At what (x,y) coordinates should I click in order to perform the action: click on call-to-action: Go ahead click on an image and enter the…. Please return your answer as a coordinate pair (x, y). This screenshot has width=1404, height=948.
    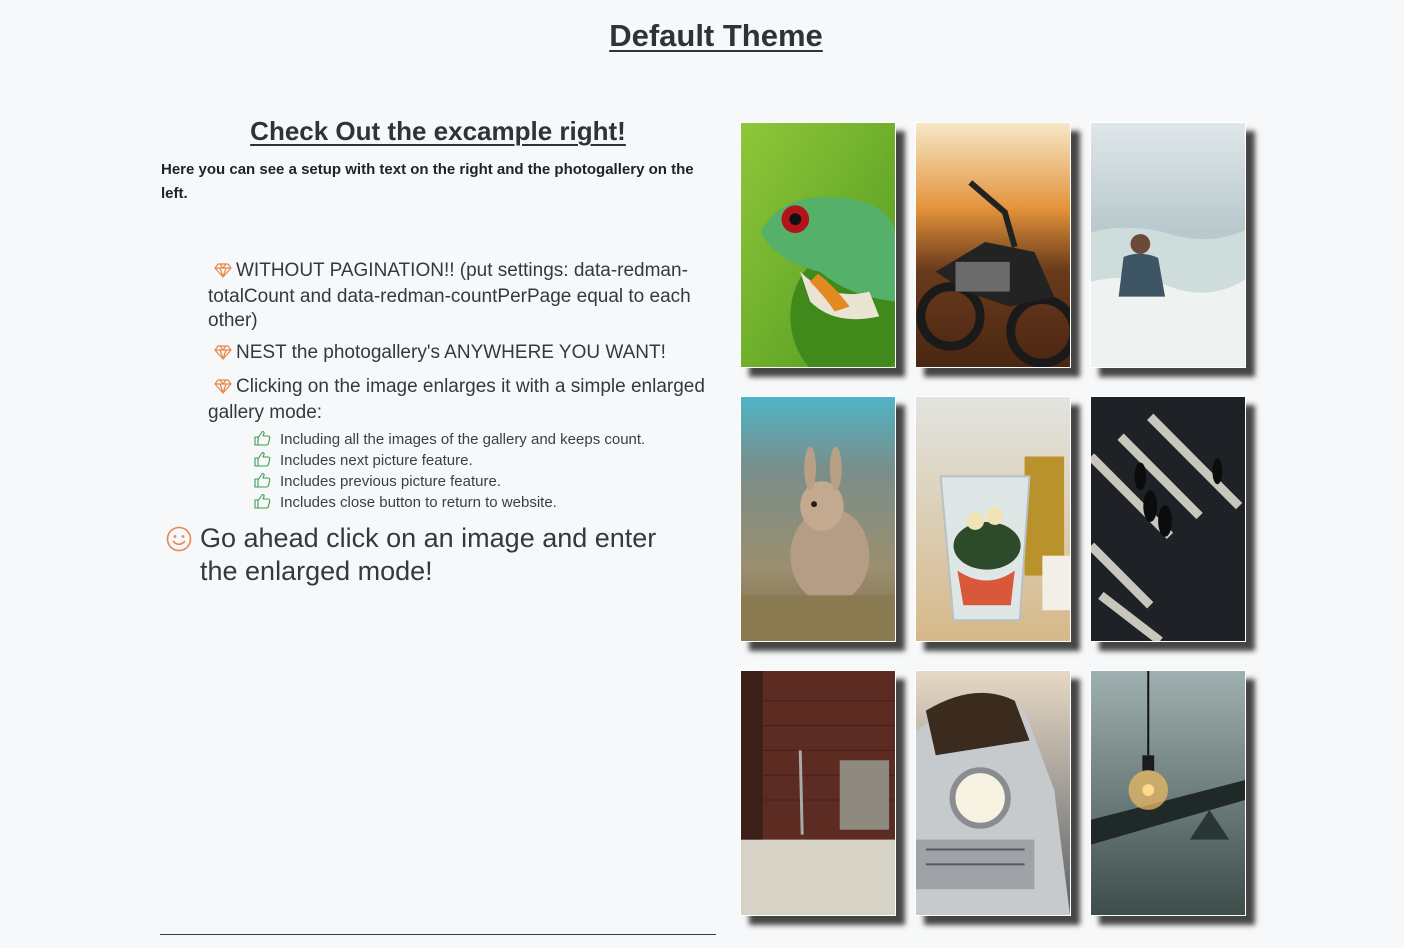
    Looking at the image, I should click on (441, 555).